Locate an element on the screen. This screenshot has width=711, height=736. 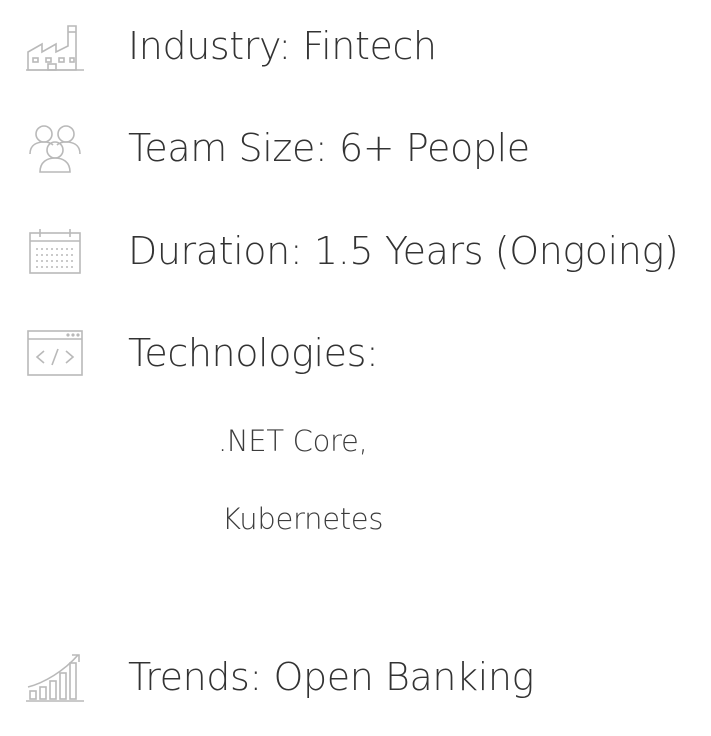
technology-item: .NET Core, is located at coordinates (293, 441).